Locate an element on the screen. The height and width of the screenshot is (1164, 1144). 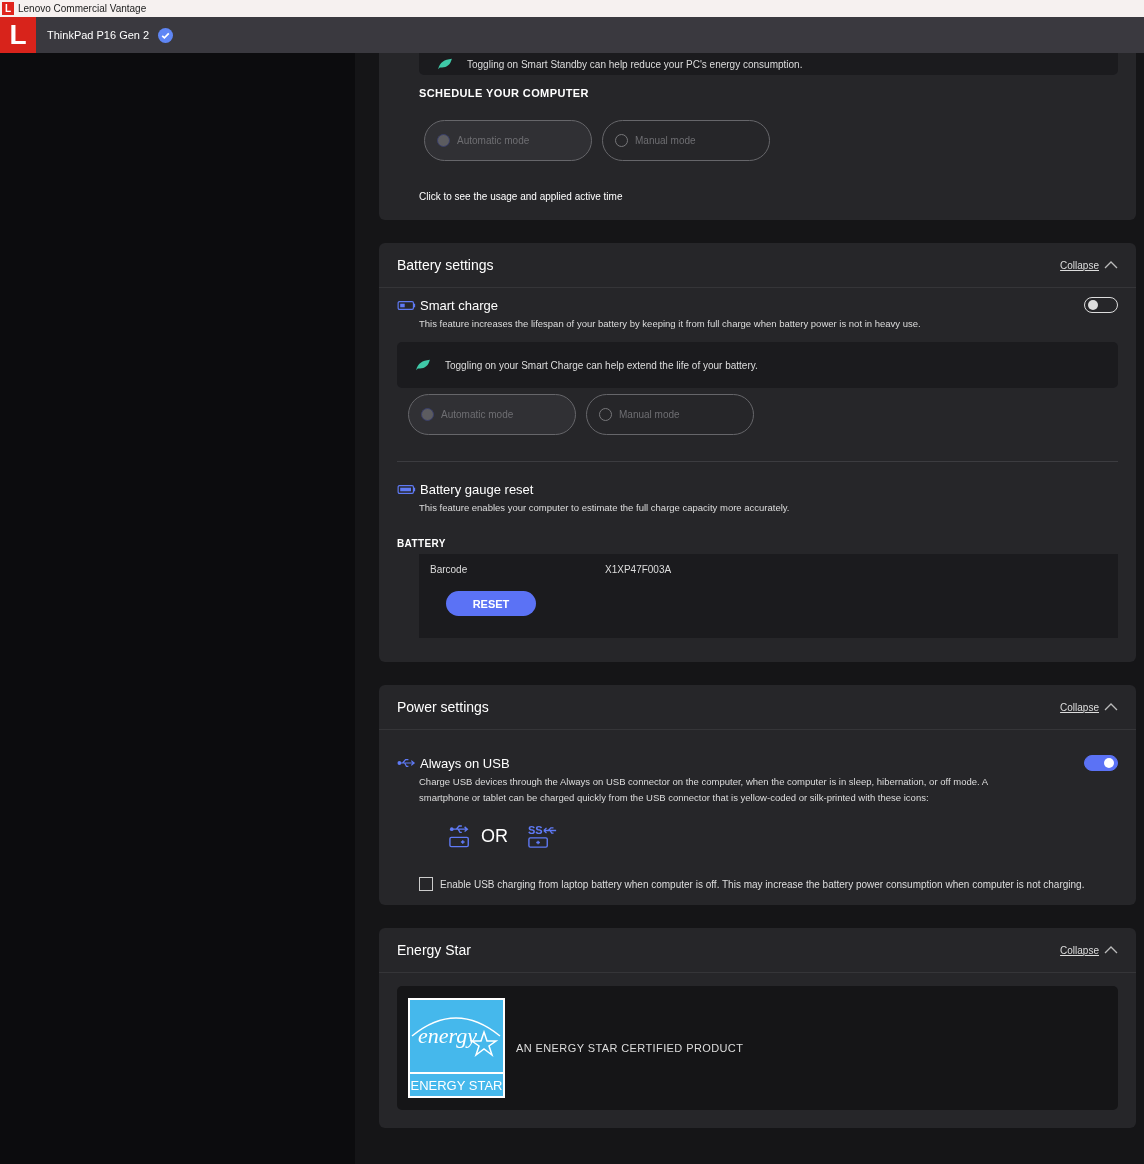
app-logo-icon: L is located at coordinates (8, 8).